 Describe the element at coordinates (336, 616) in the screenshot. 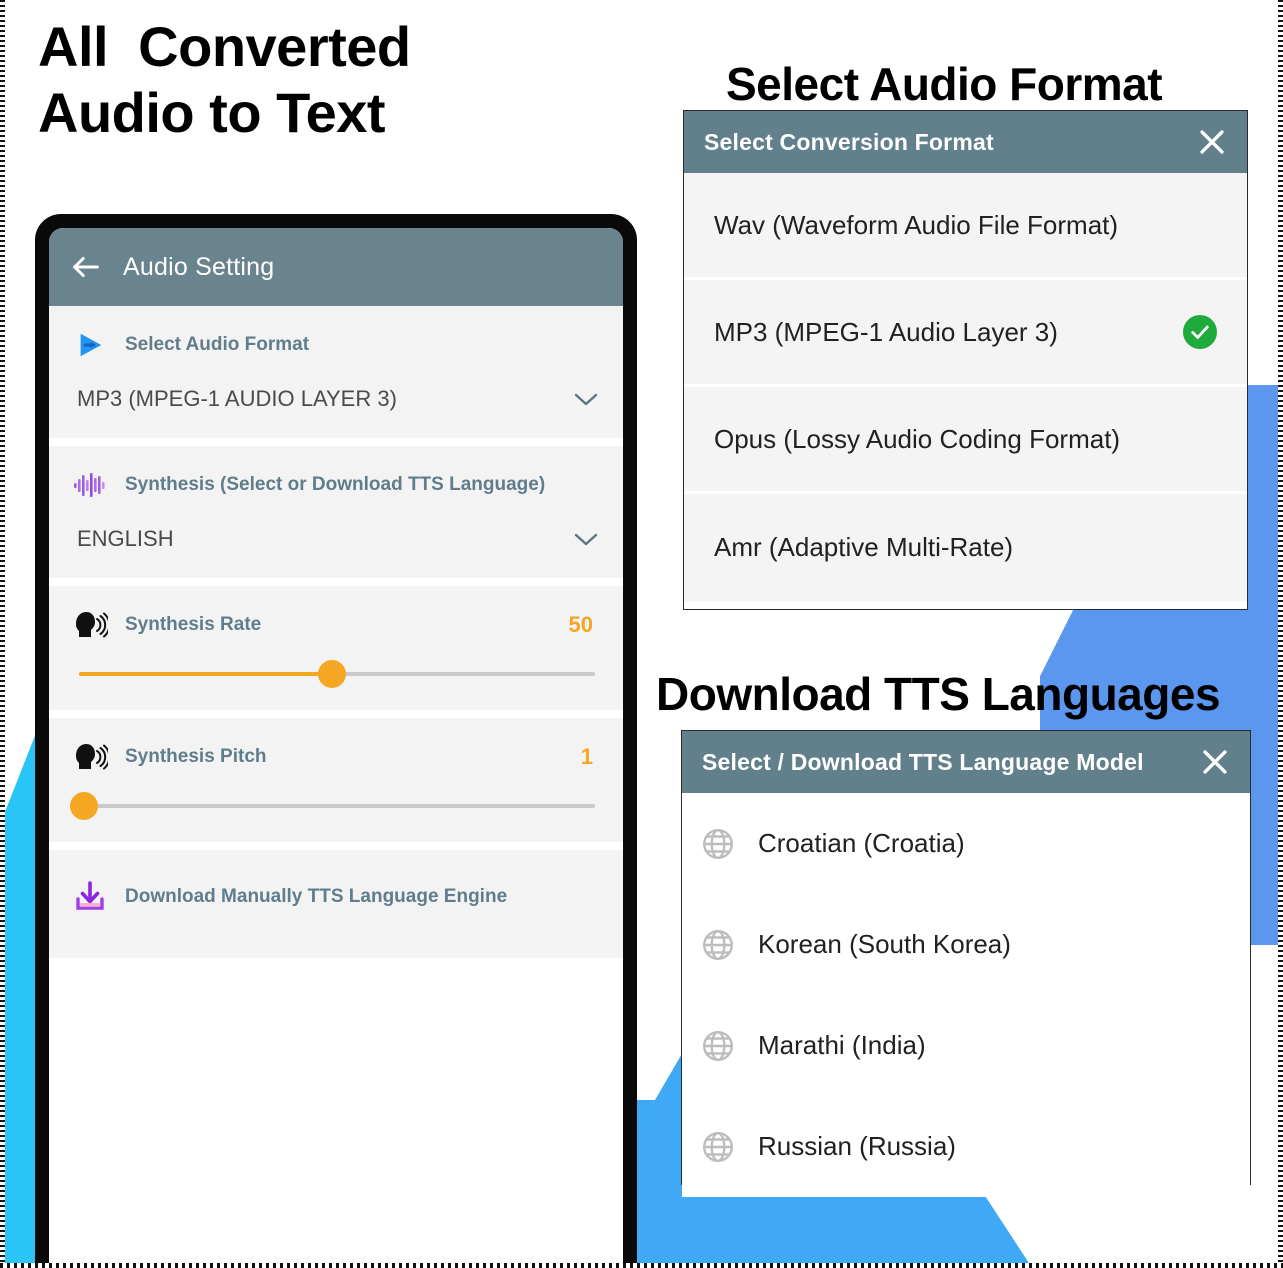

I see `setting-header-synthesis-rate: Synthesis Rate 50` at that location.